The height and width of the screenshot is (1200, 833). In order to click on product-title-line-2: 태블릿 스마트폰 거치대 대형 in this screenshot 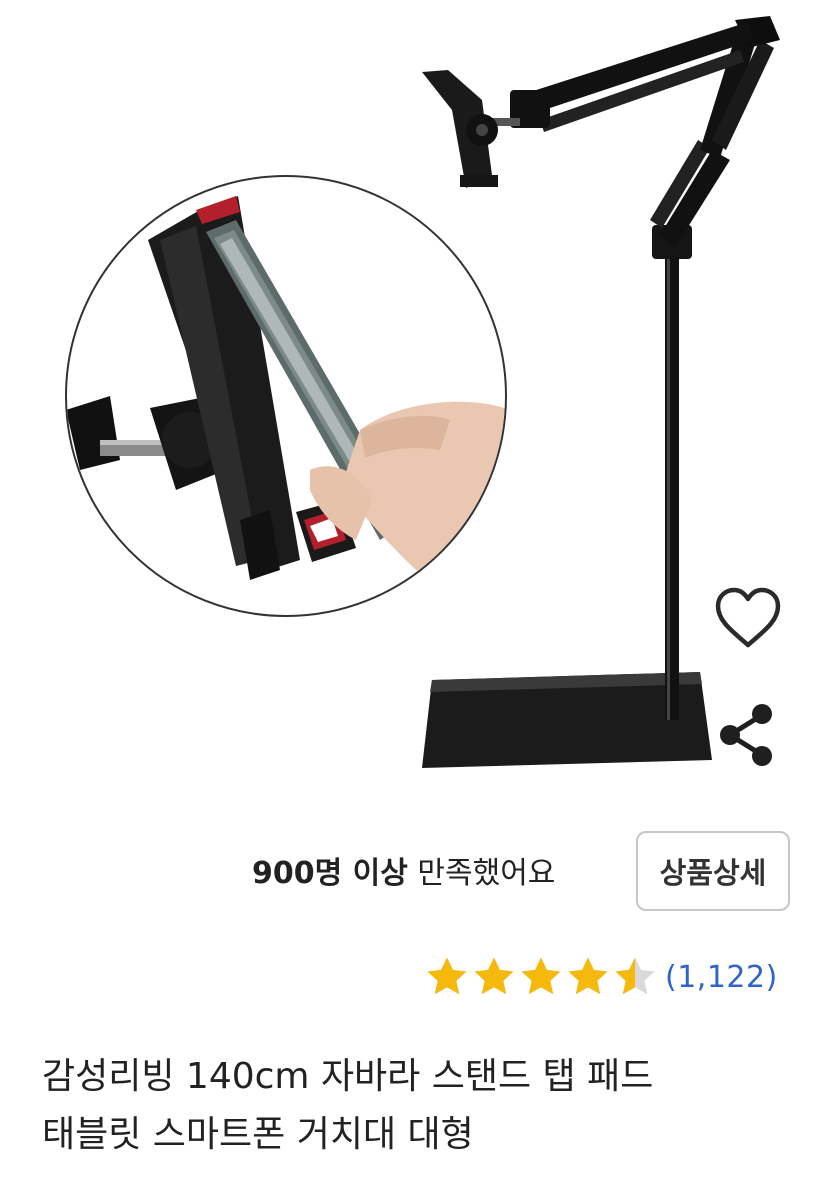, I will do `click(258, 1134)`.